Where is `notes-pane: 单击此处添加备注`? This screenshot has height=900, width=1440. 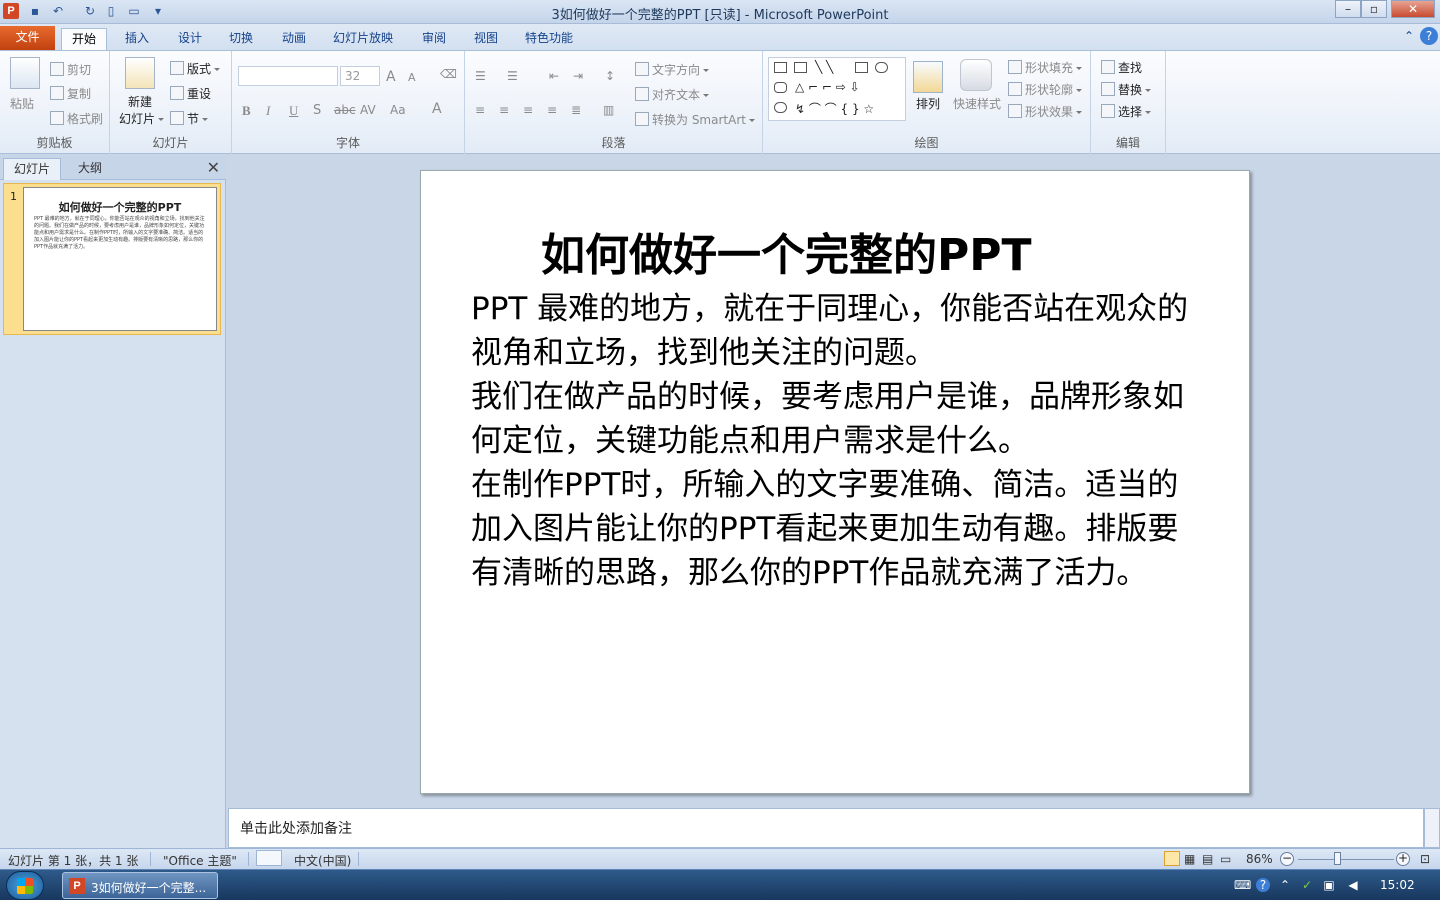 notes-pane: 单击此处添加备注 is located at coordinates (826, 828).